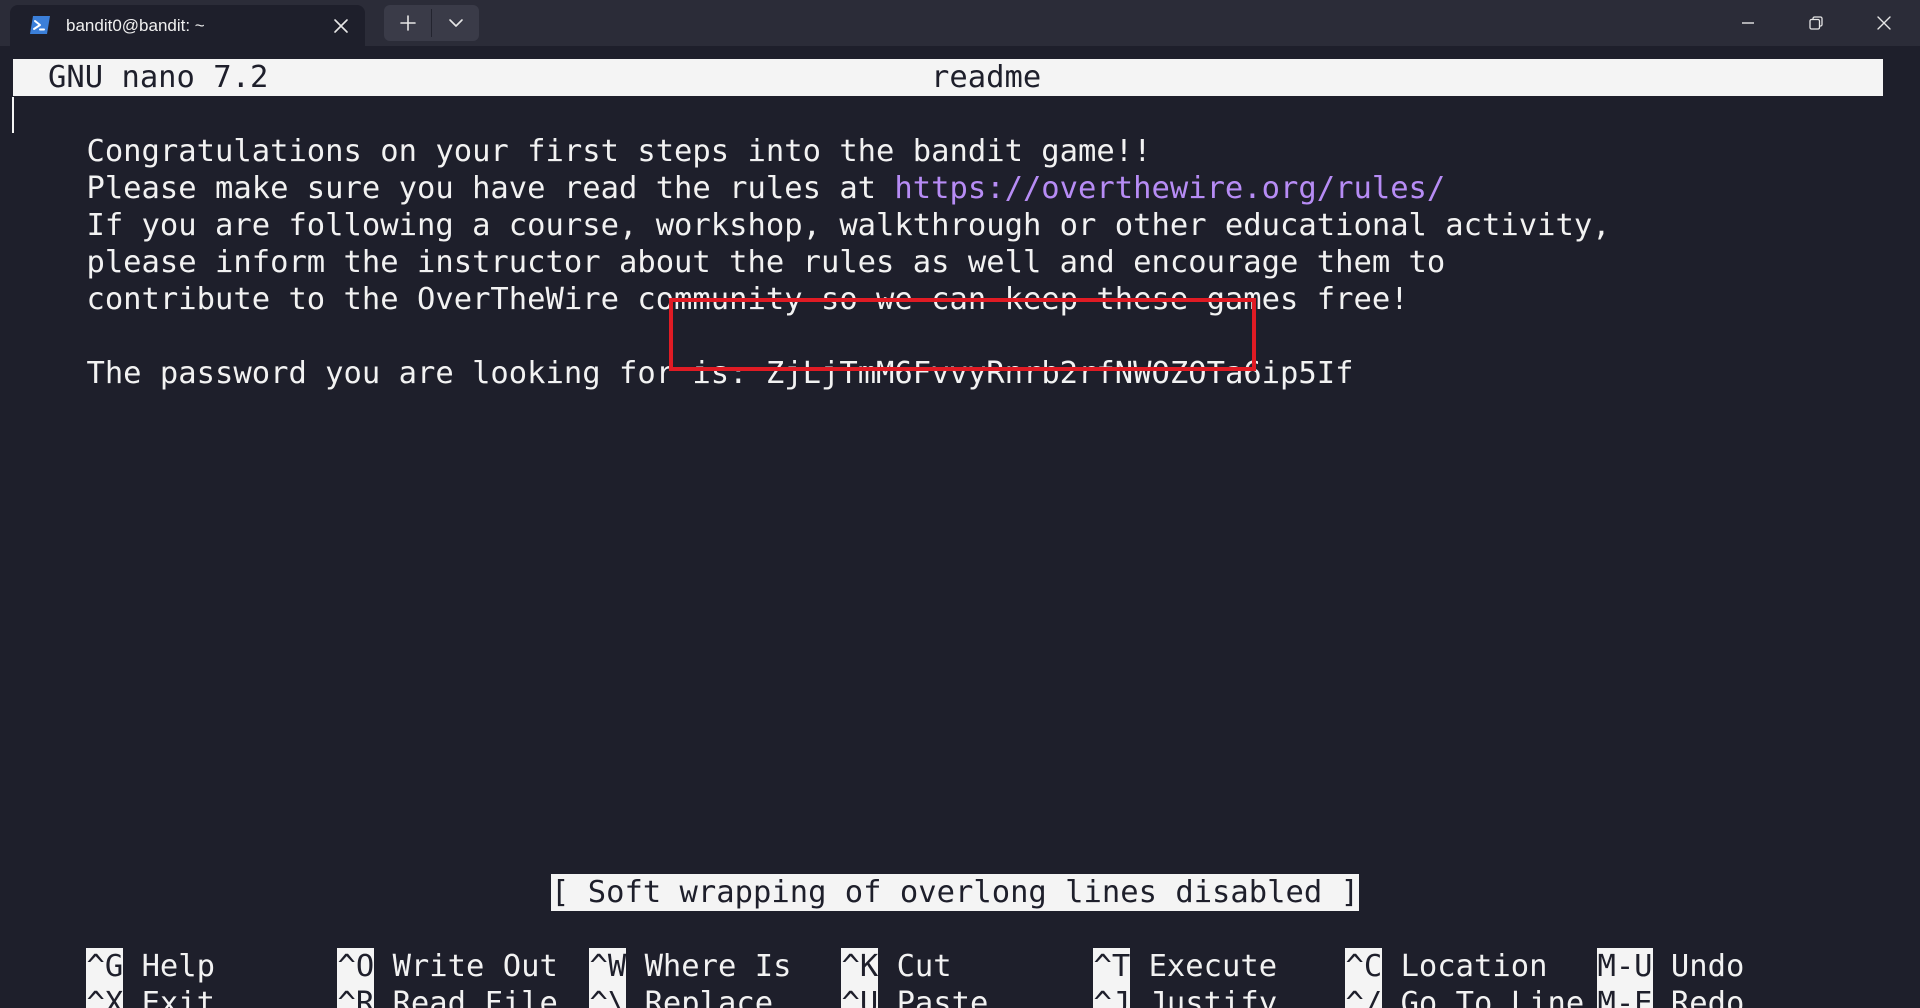  I want to click on nano-filename: readme, so click(986, 77).